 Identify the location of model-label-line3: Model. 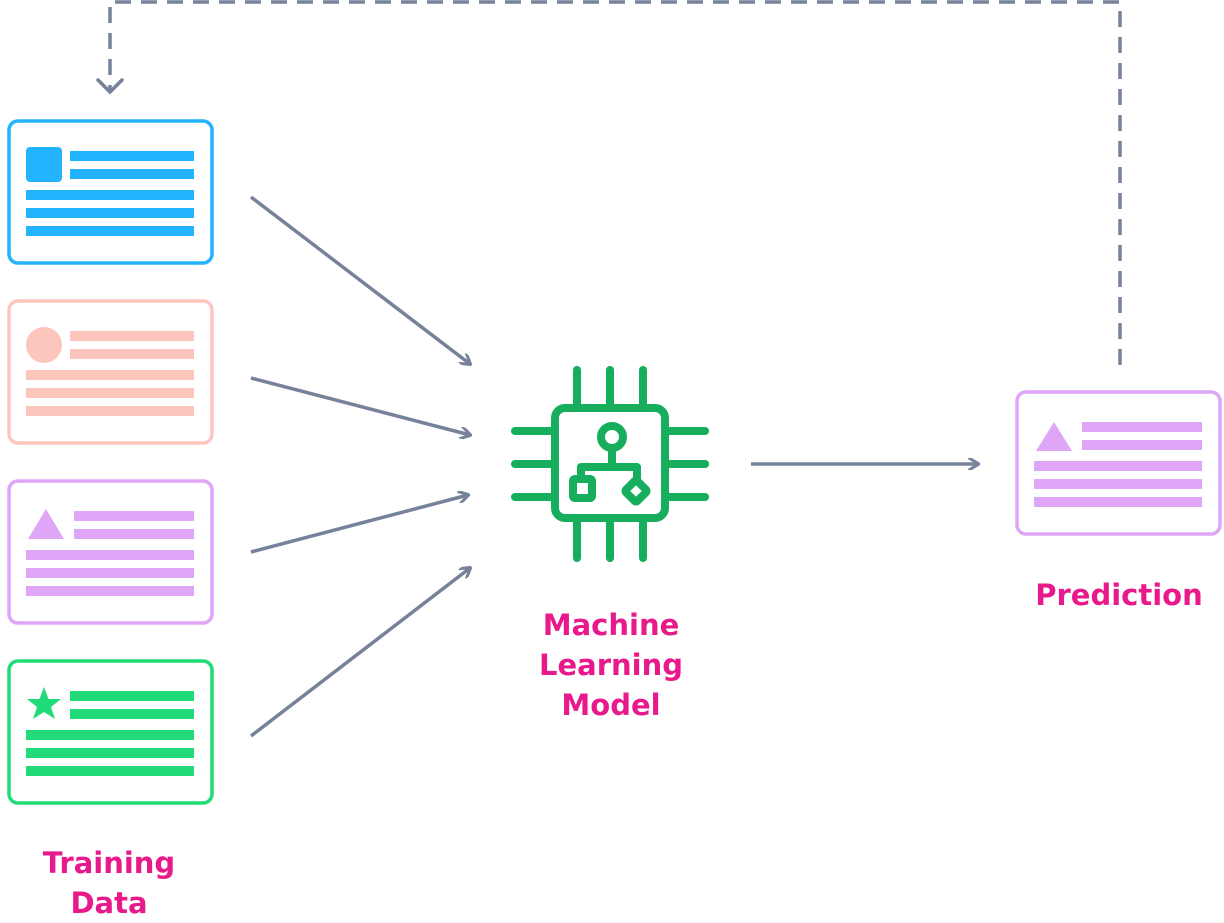
(611, 705).